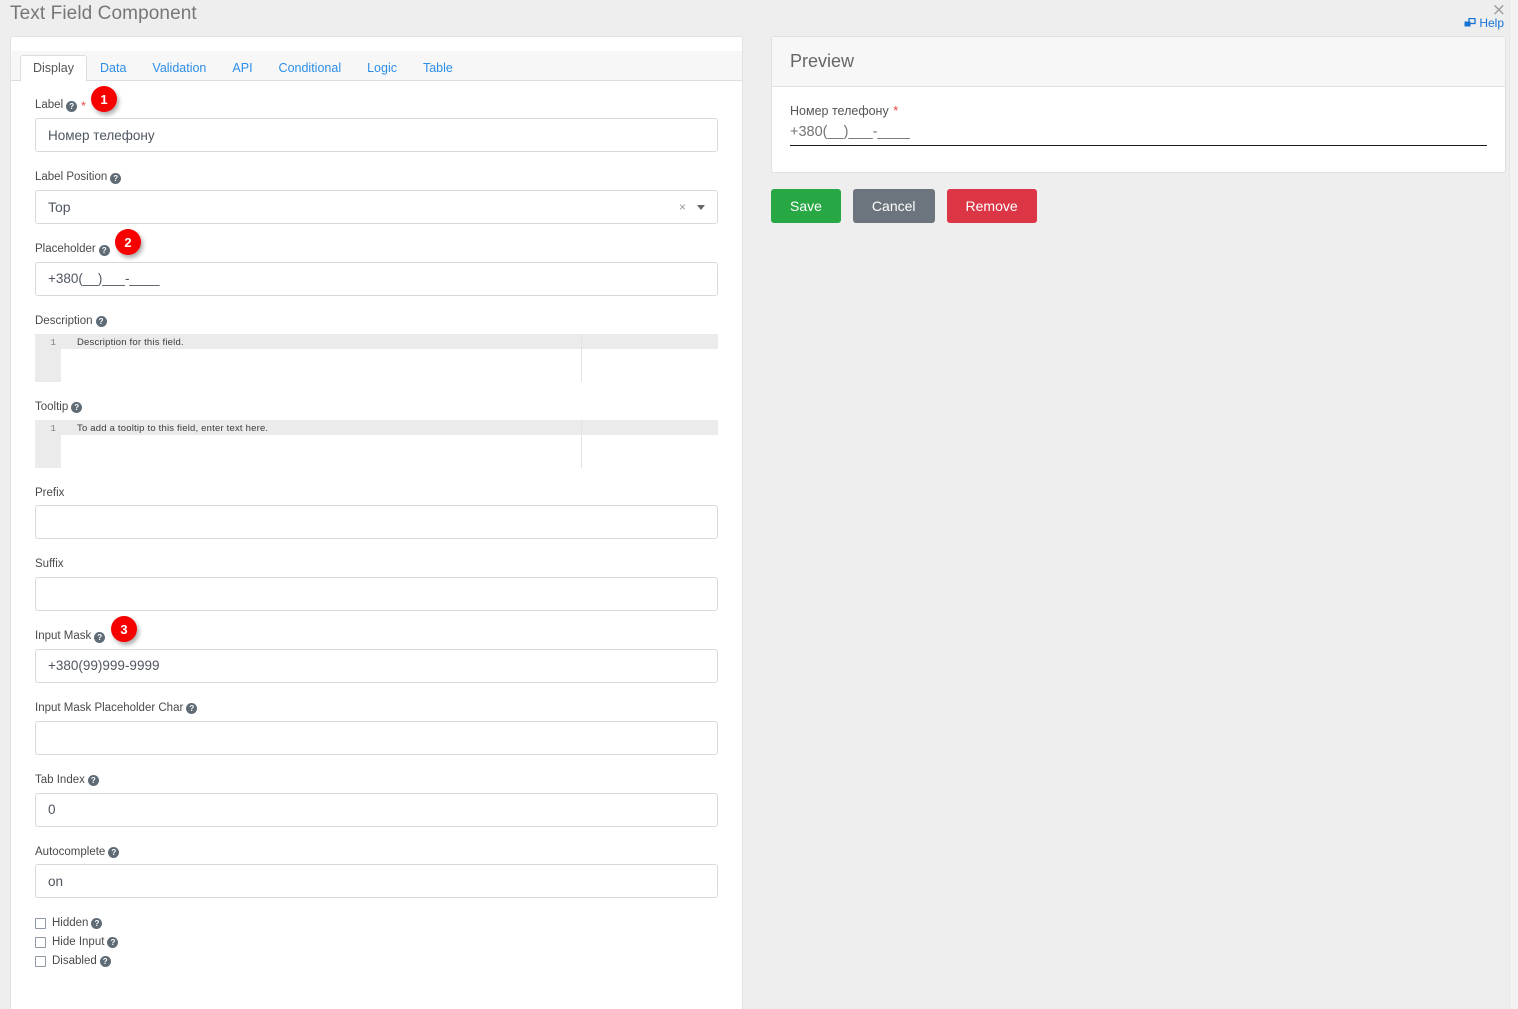  I want to click on preview-phone-input, so click(1138, 134).